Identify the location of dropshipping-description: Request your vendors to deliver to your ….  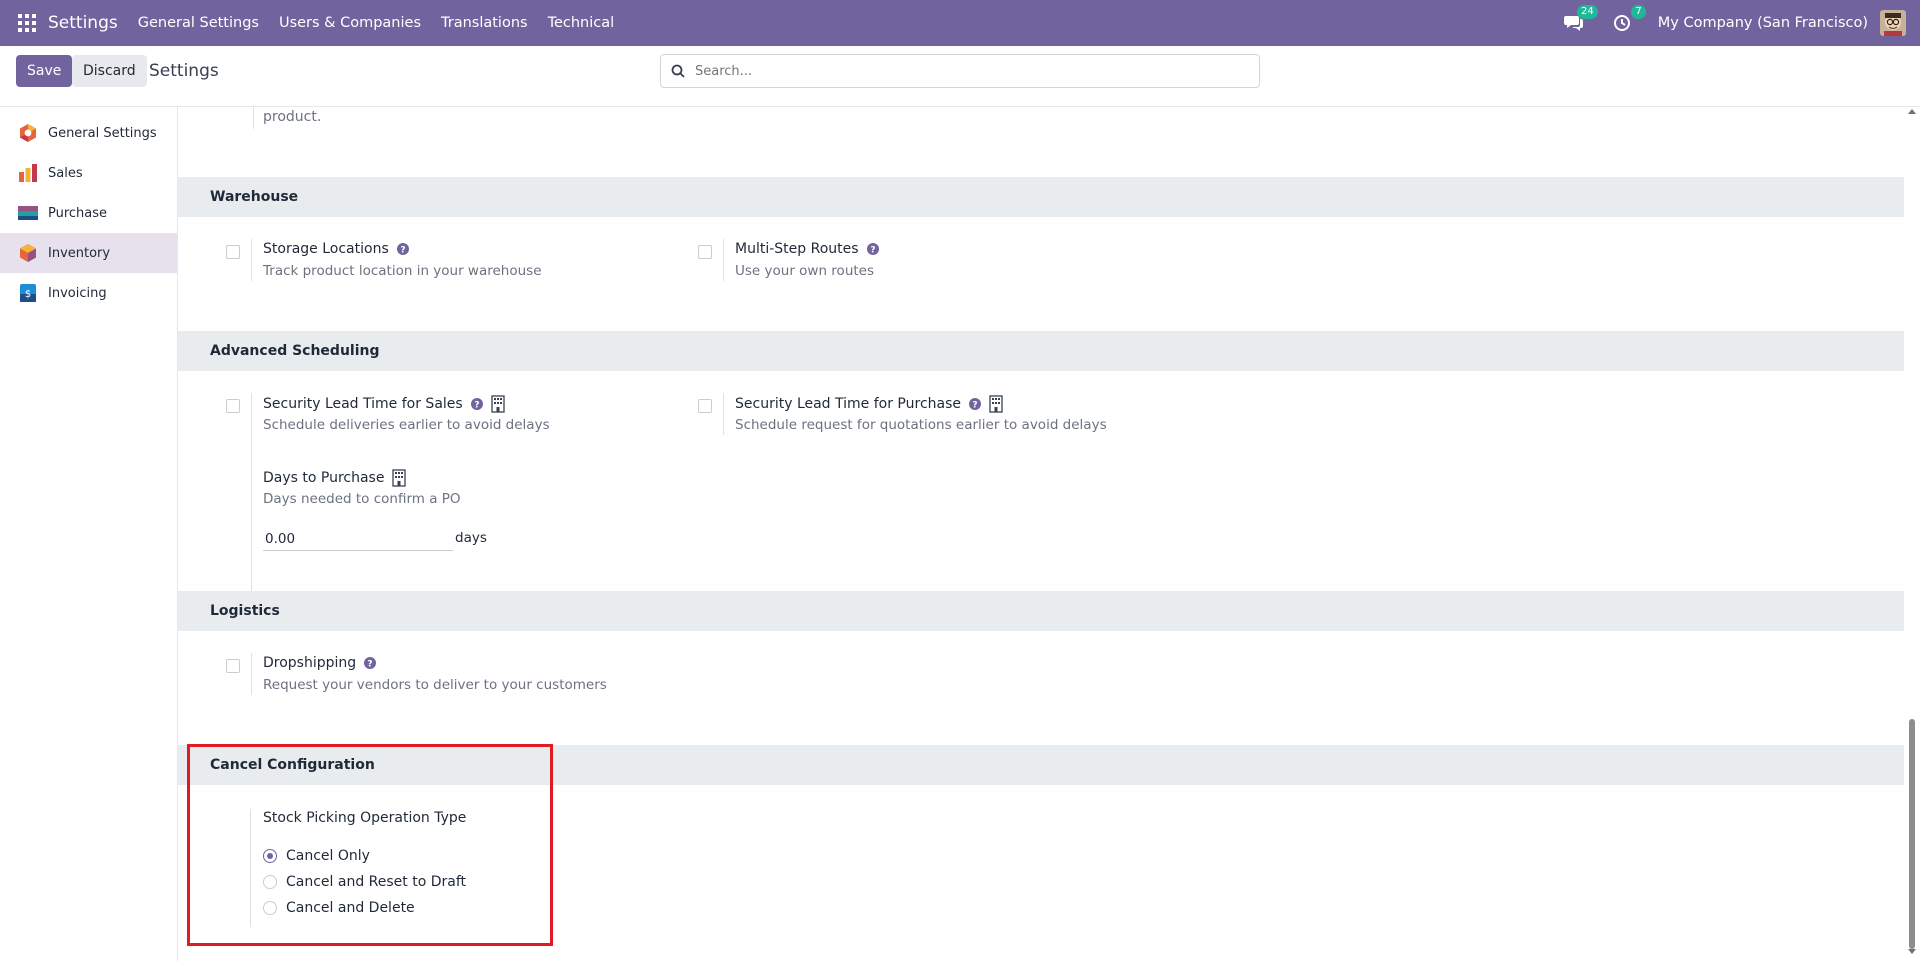
(435, 685).